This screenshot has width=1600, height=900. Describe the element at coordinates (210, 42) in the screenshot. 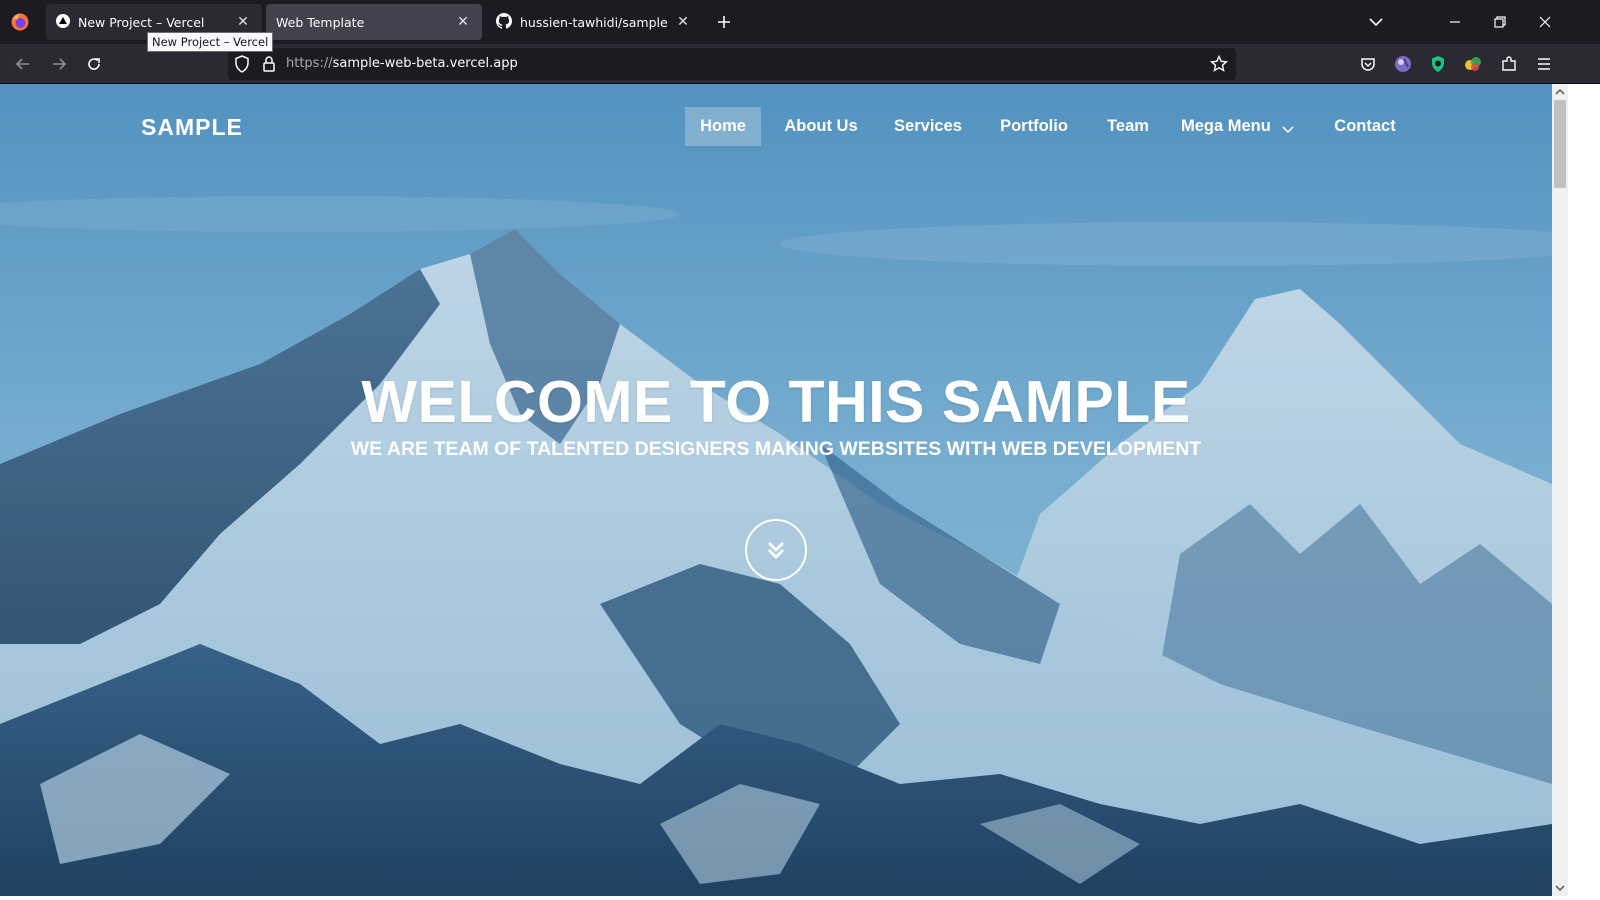

I see `tab-tooltip: New Project – Vercel` at that location.